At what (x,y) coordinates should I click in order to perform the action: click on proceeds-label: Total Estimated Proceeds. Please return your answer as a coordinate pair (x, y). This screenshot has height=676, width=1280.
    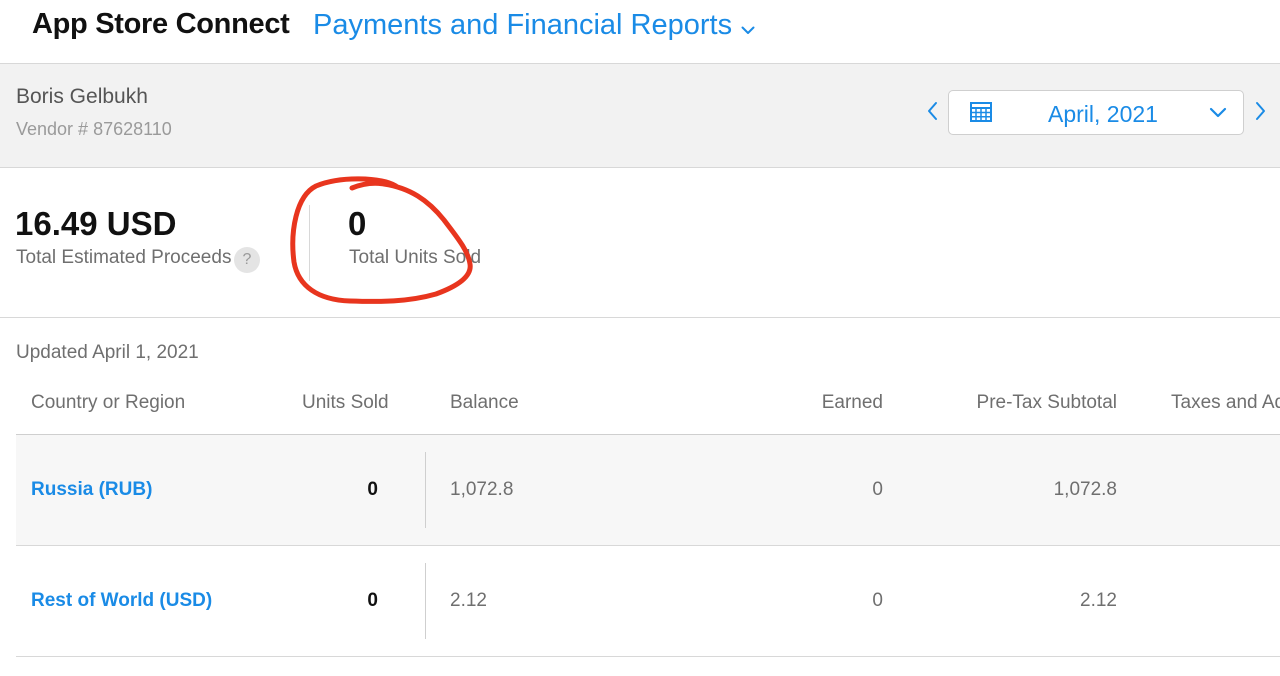
    Looking at the image, I should click on (124, 257).